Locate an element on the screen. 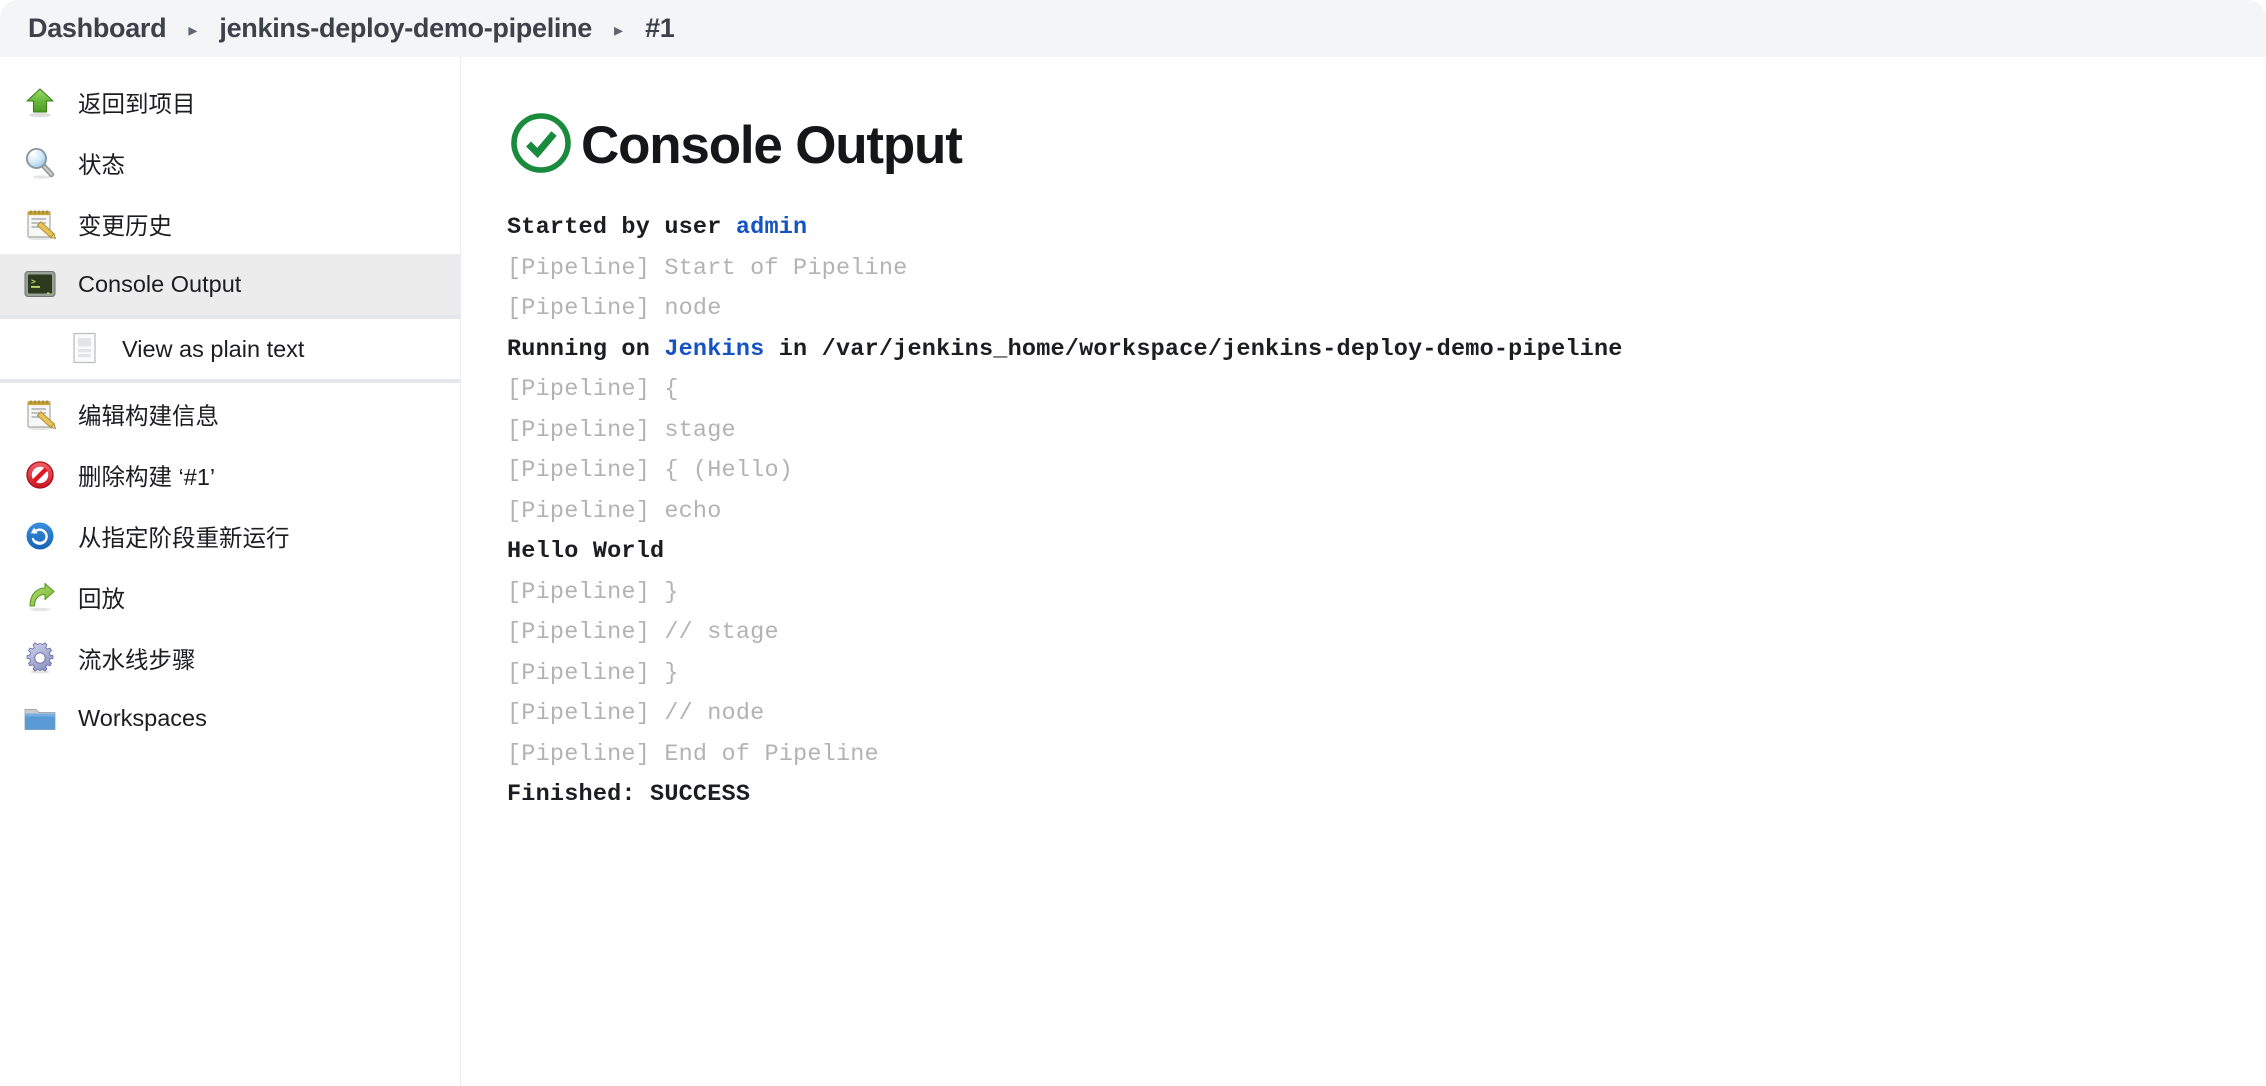  sidebar-item-label: Workspaces is located at coordinates (142, 718).